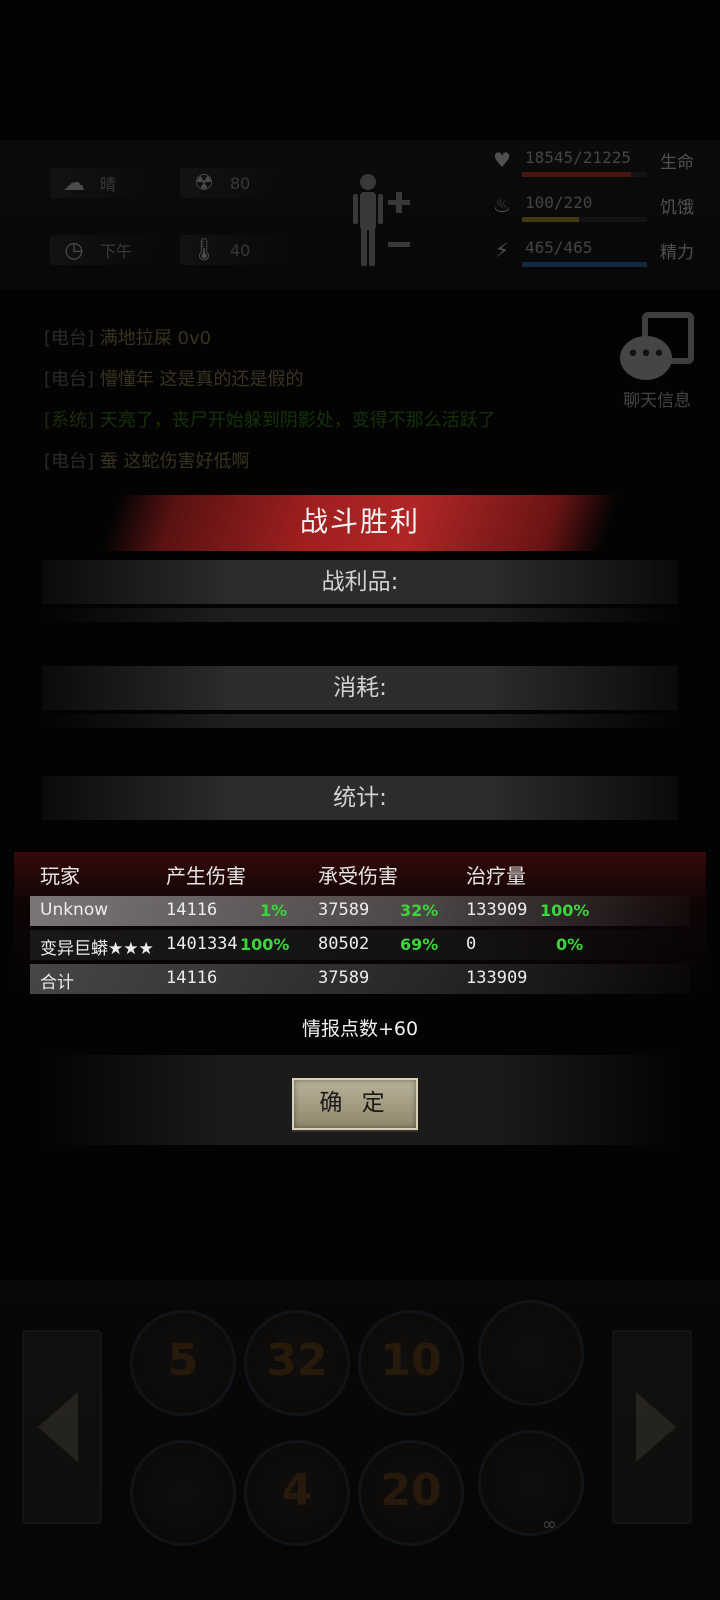 This screenshot has width=720, height=1600. I want to click on header-damage-taken: 承受伤害, so click(358, 876).